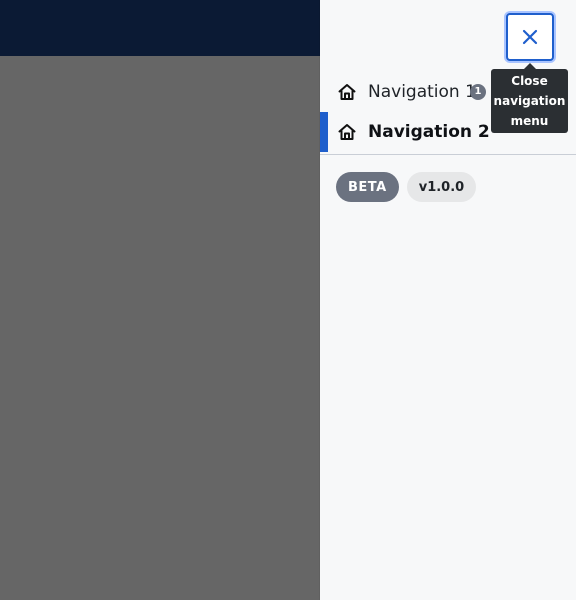 The width and height of the screenshot is (576, 600). I want to click on nav-item-navigation-1: Navigation 1 1, so click(448, 92).